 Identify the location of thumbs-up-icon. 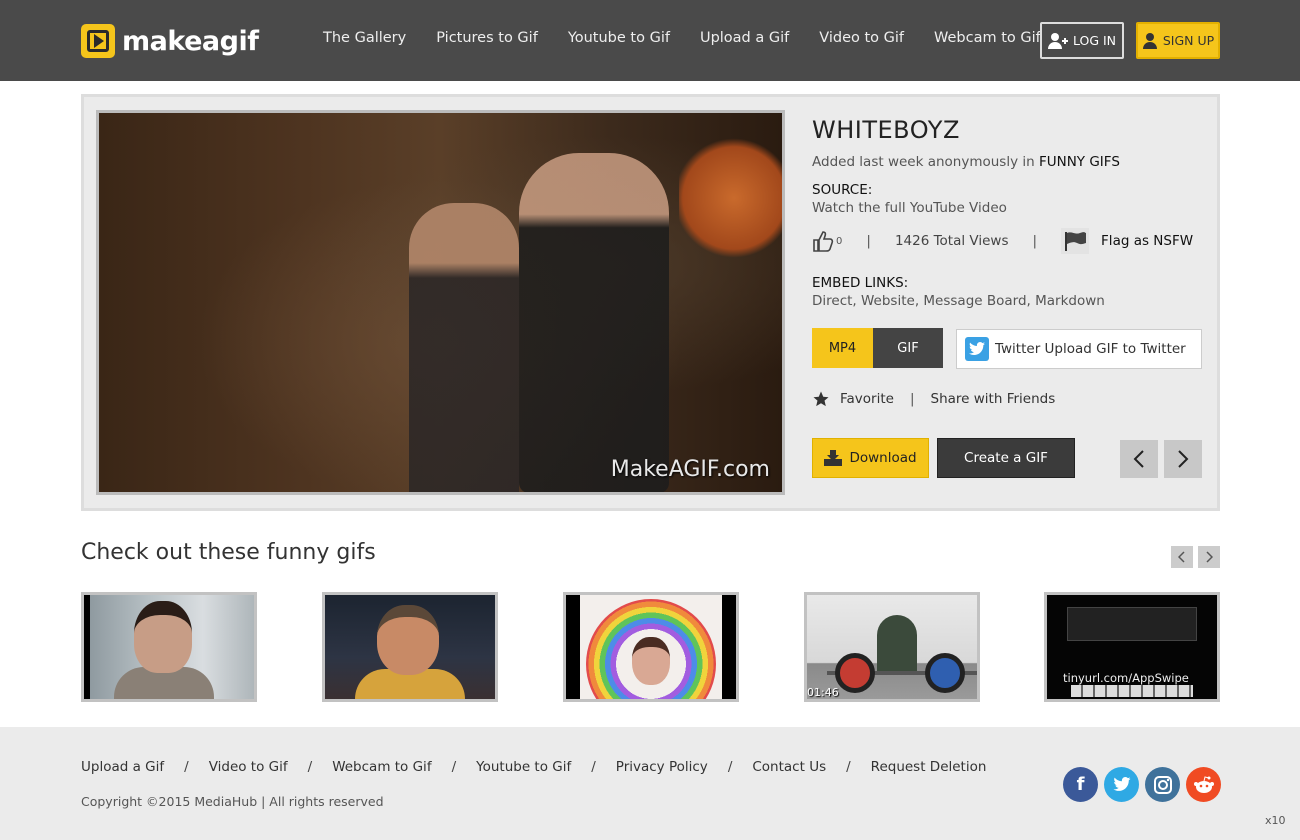
(823, 241).